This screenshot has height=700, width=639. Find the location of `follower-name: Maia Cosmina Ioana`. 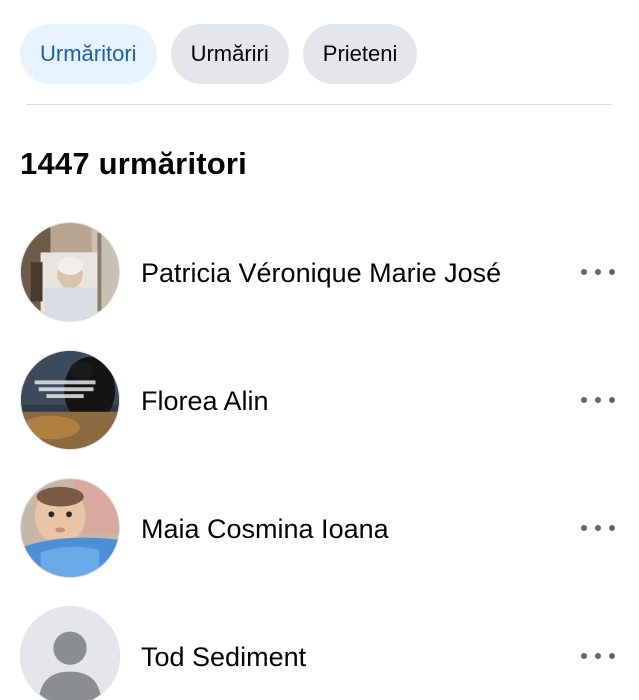

follower-name: Maia Cosmina Ioana is located at coordinates (265, 529).